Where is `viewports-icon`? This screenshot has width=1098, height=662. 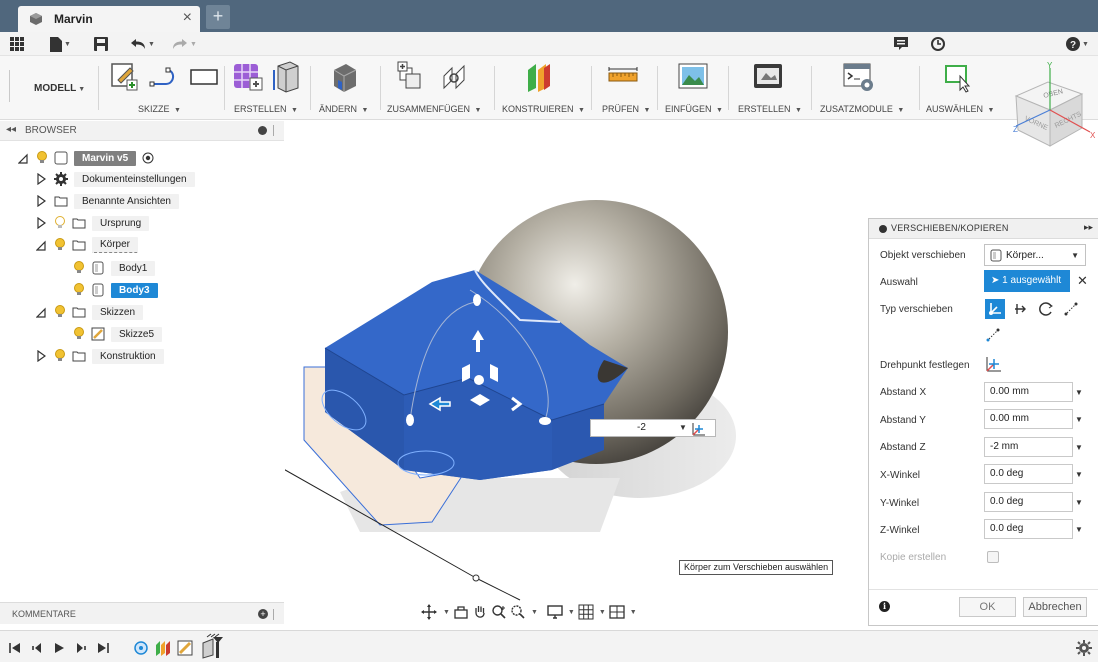
viewports-icon is located at coordinates (617, 612).